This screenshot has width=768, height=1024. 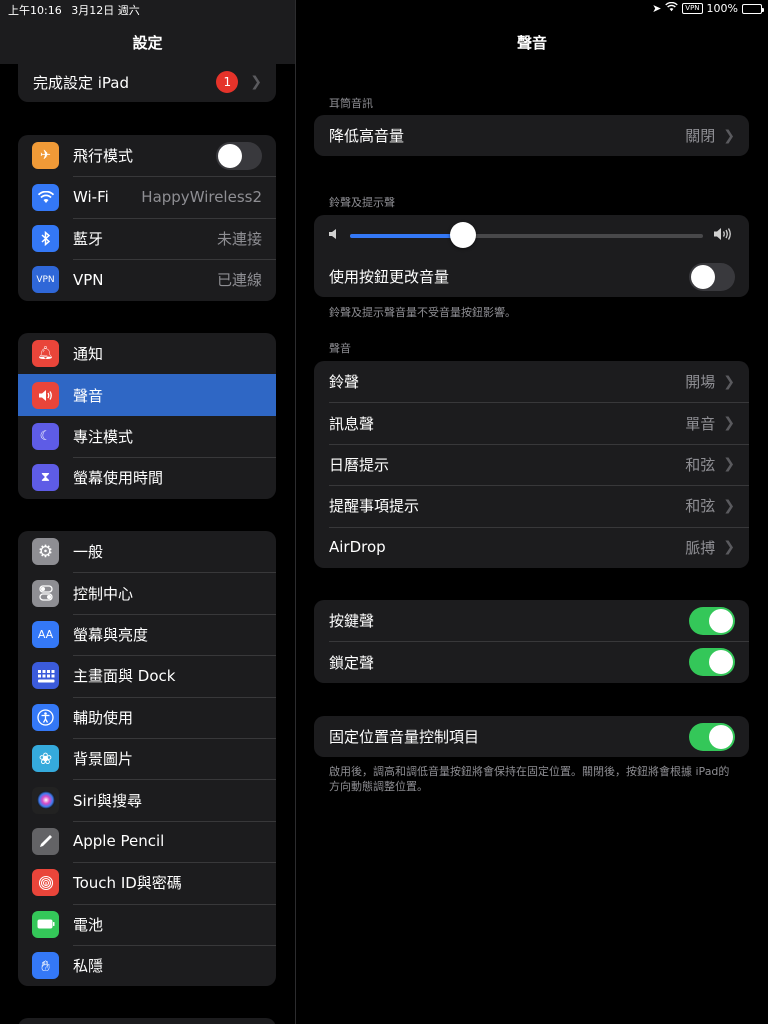 What do you see at coordinates (201, 197) in the screenshot?
I see `wifi-network-name: HappyWireless2` at bounding box center [201, 197].